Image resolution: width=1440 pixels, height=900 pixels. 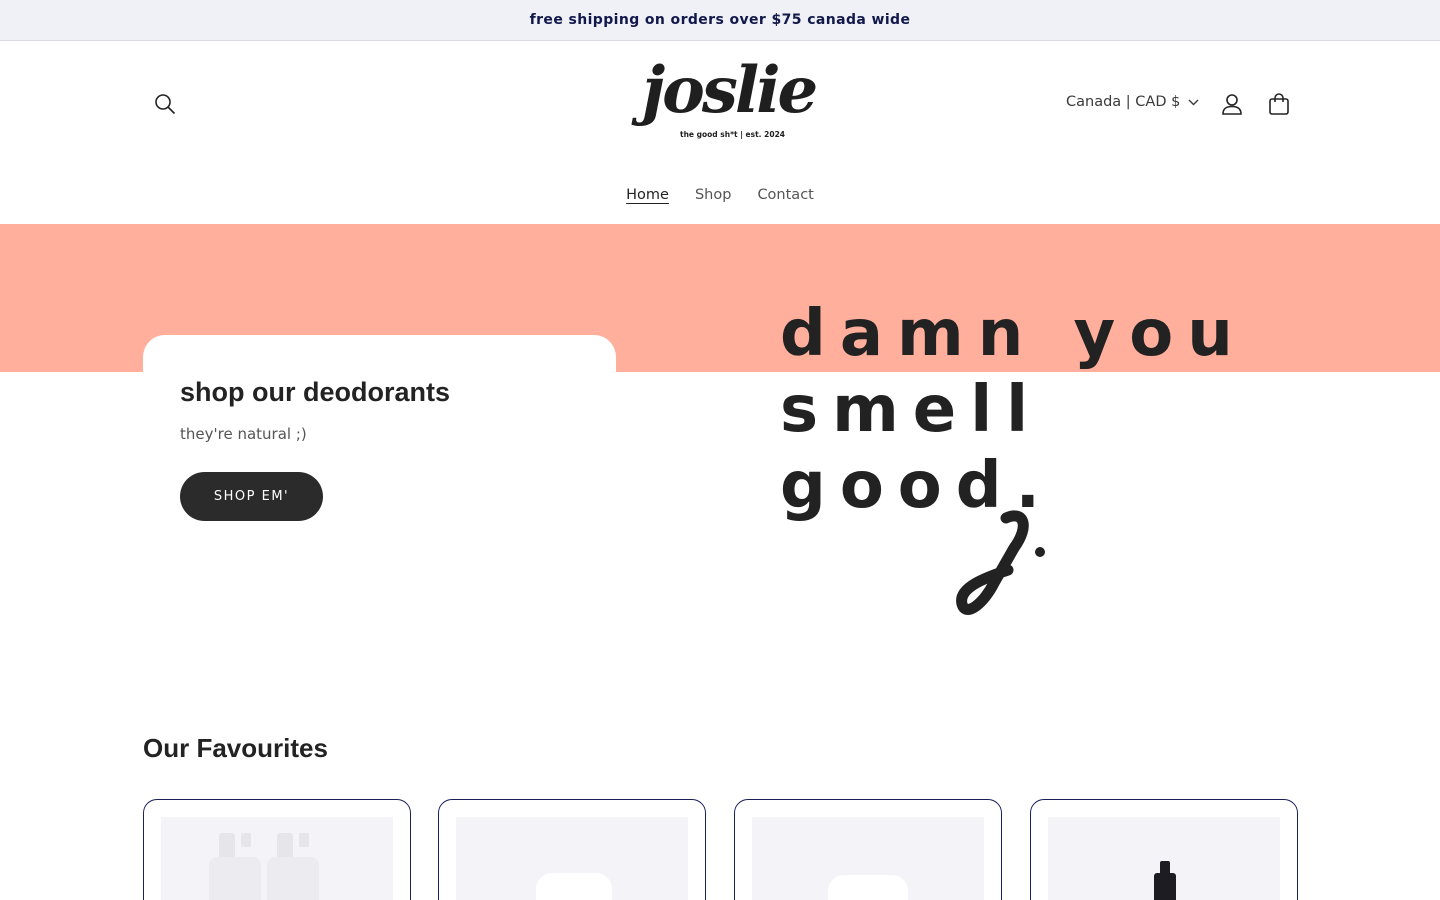 I want to click on brand-logo: joslie the good sh*t | est. 2024, so click(x=728, y=106).